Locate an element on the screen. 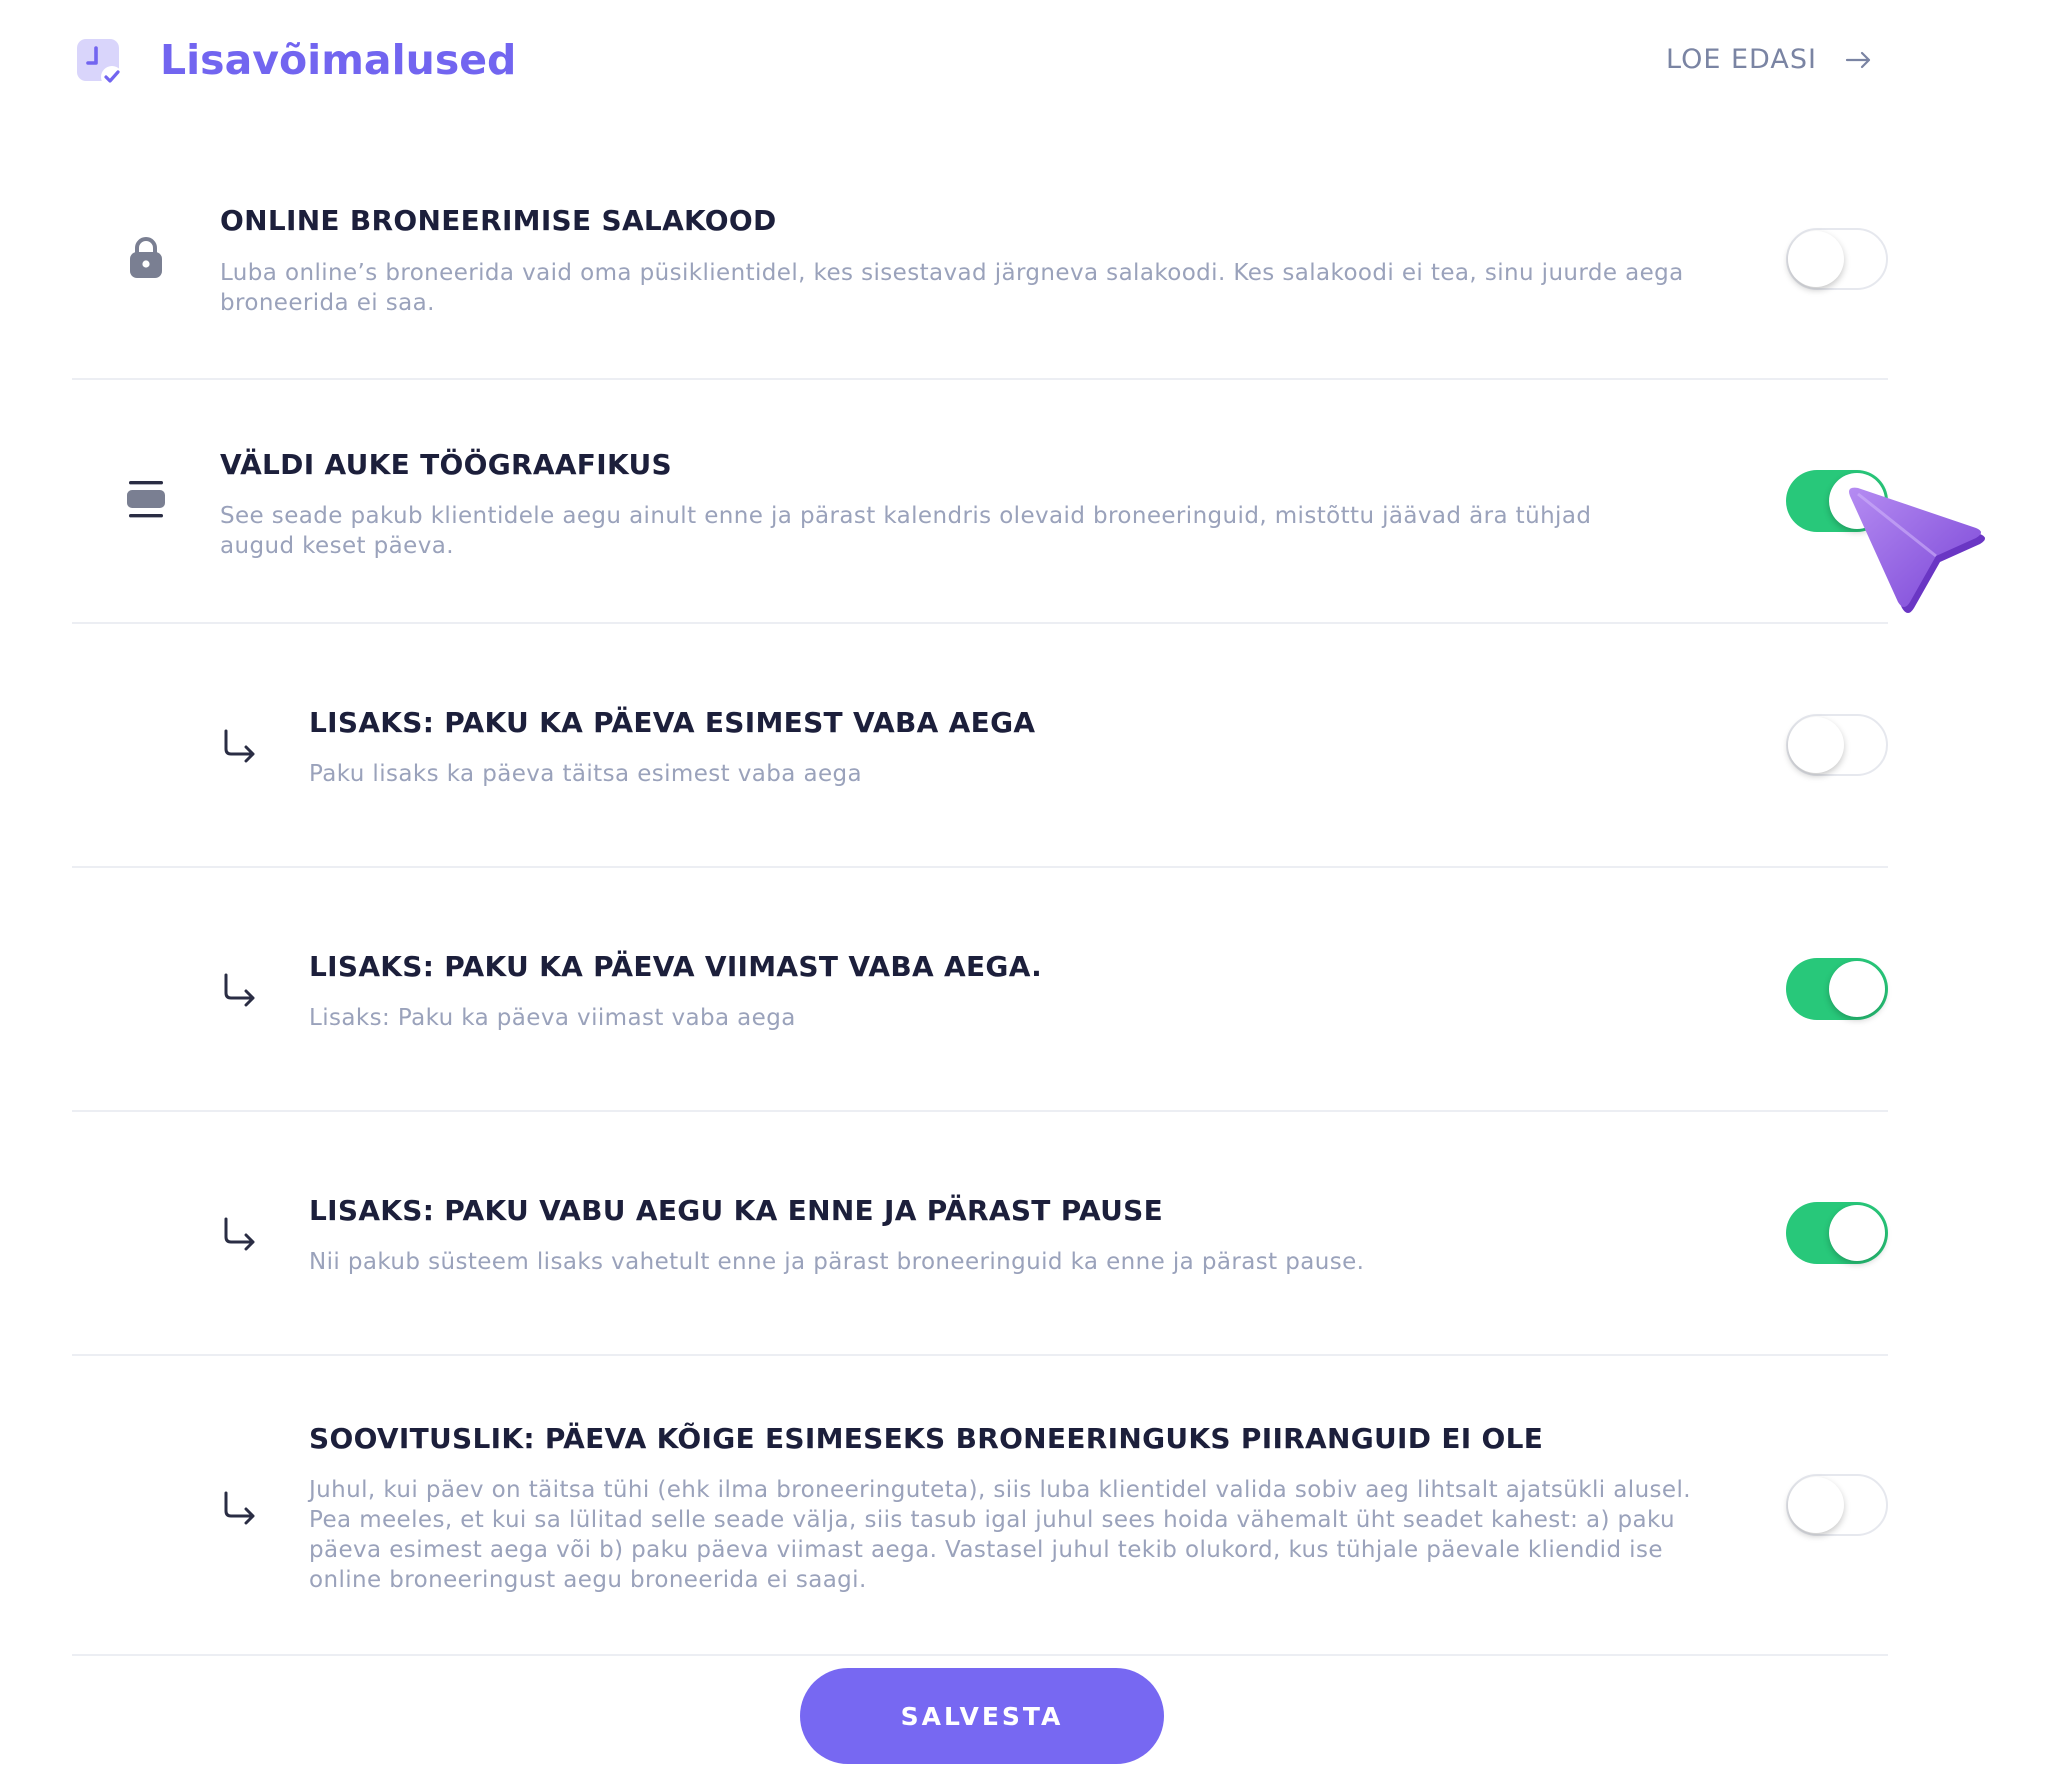  last-free-slot-toggle is located at coordinates (1837, 989).